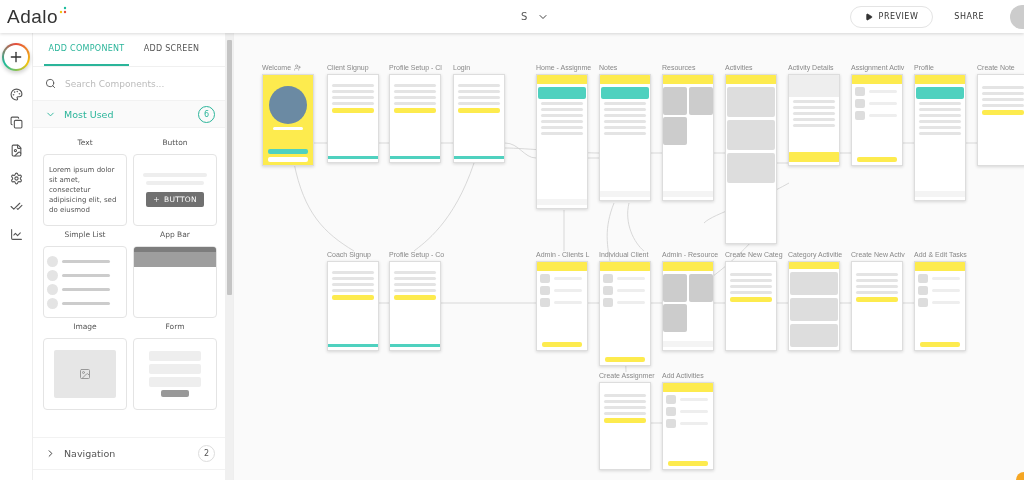  What do you see at coordinates (86, 49) in the screenshot?
I see `panel-tab: ADD COMPONENT` at bounding box center [86, 49].